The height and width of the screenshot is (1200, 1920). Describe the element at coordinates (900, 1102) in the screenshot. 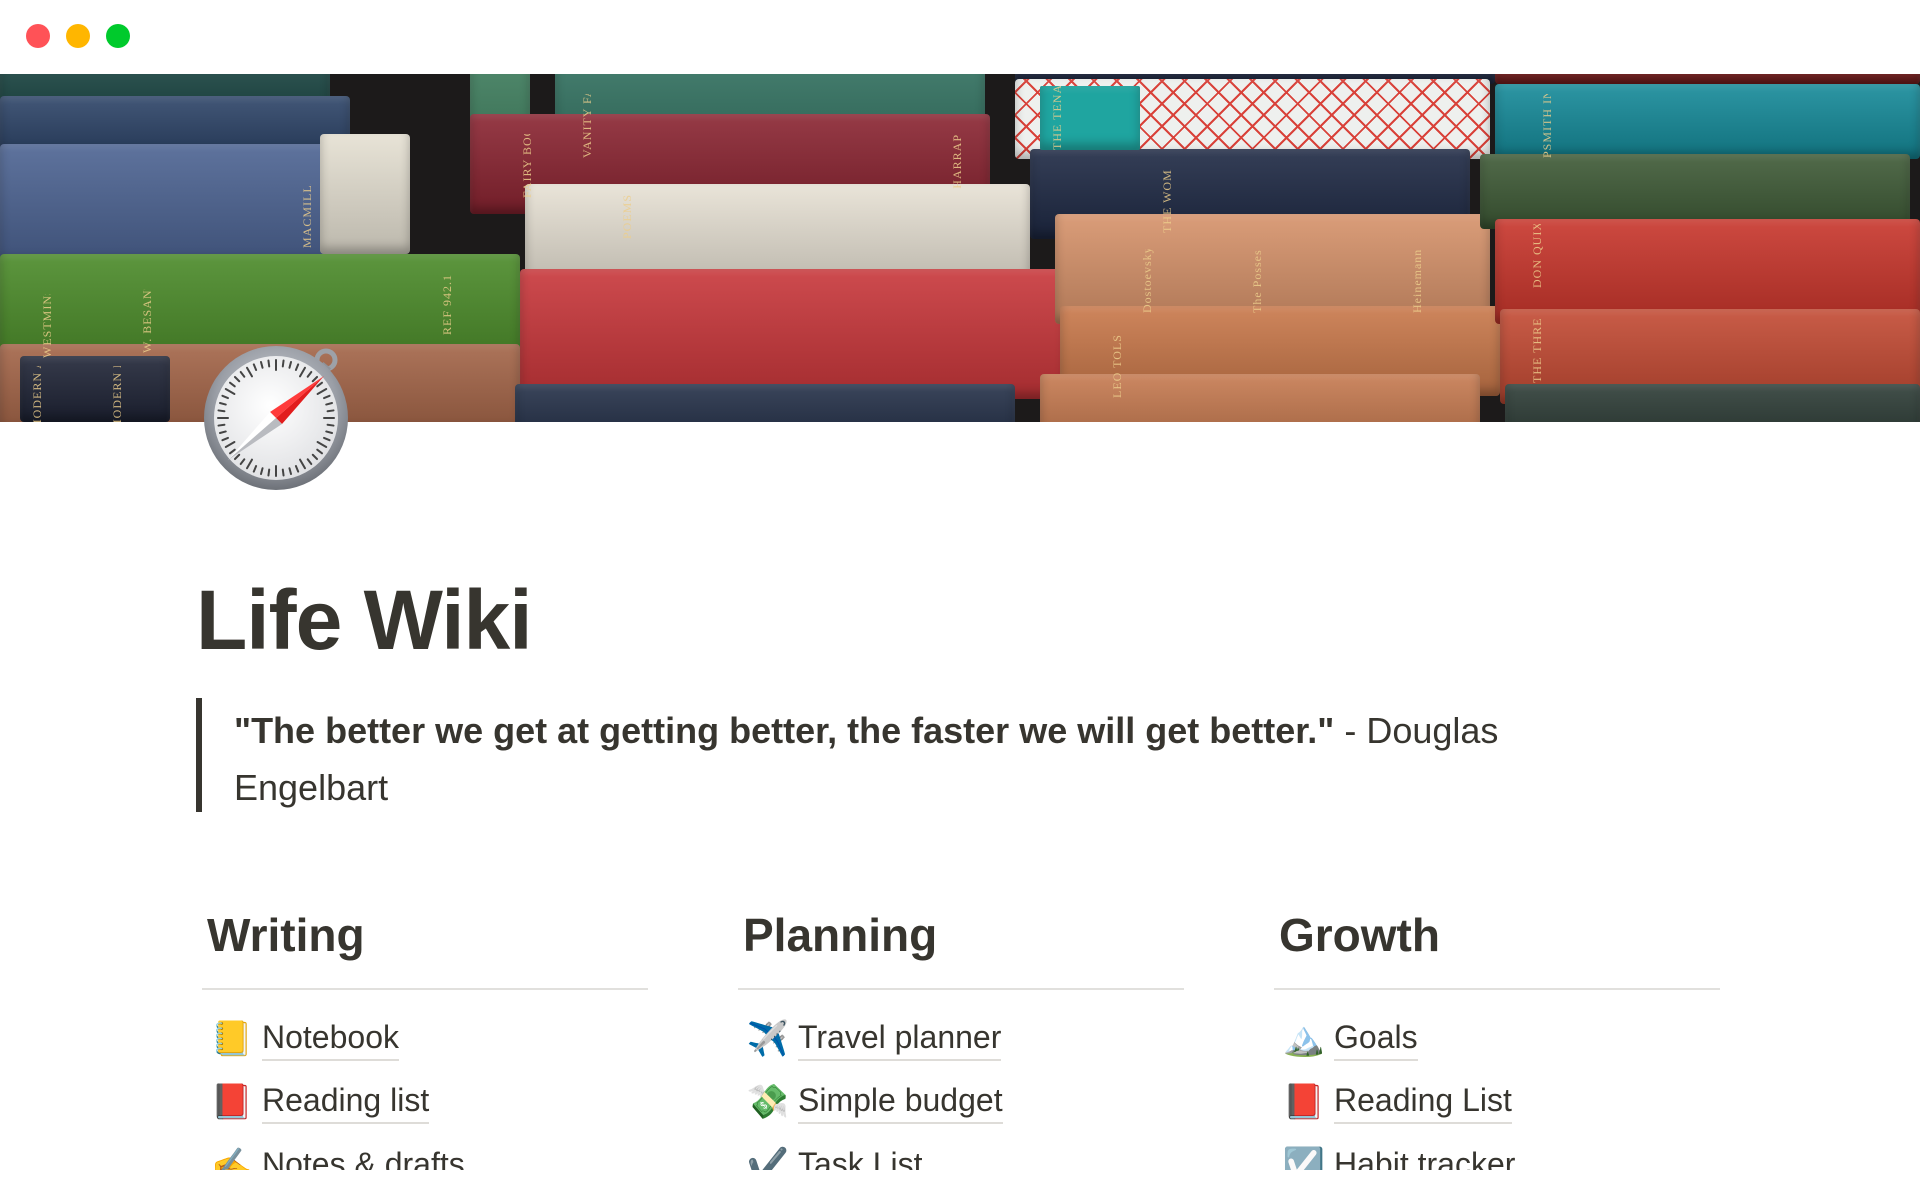

I see `page-link-label: Simple budget` at that location.